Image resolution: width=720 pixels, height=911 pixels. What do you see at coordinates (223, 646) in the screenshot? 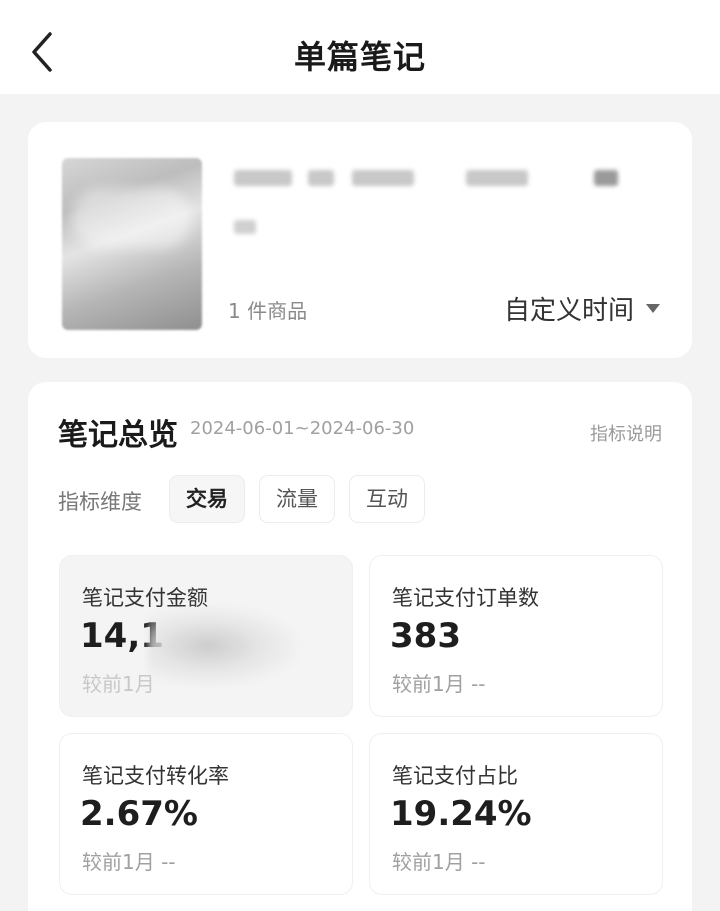
I see `blur-redaction` at bounding box center [223, 646].